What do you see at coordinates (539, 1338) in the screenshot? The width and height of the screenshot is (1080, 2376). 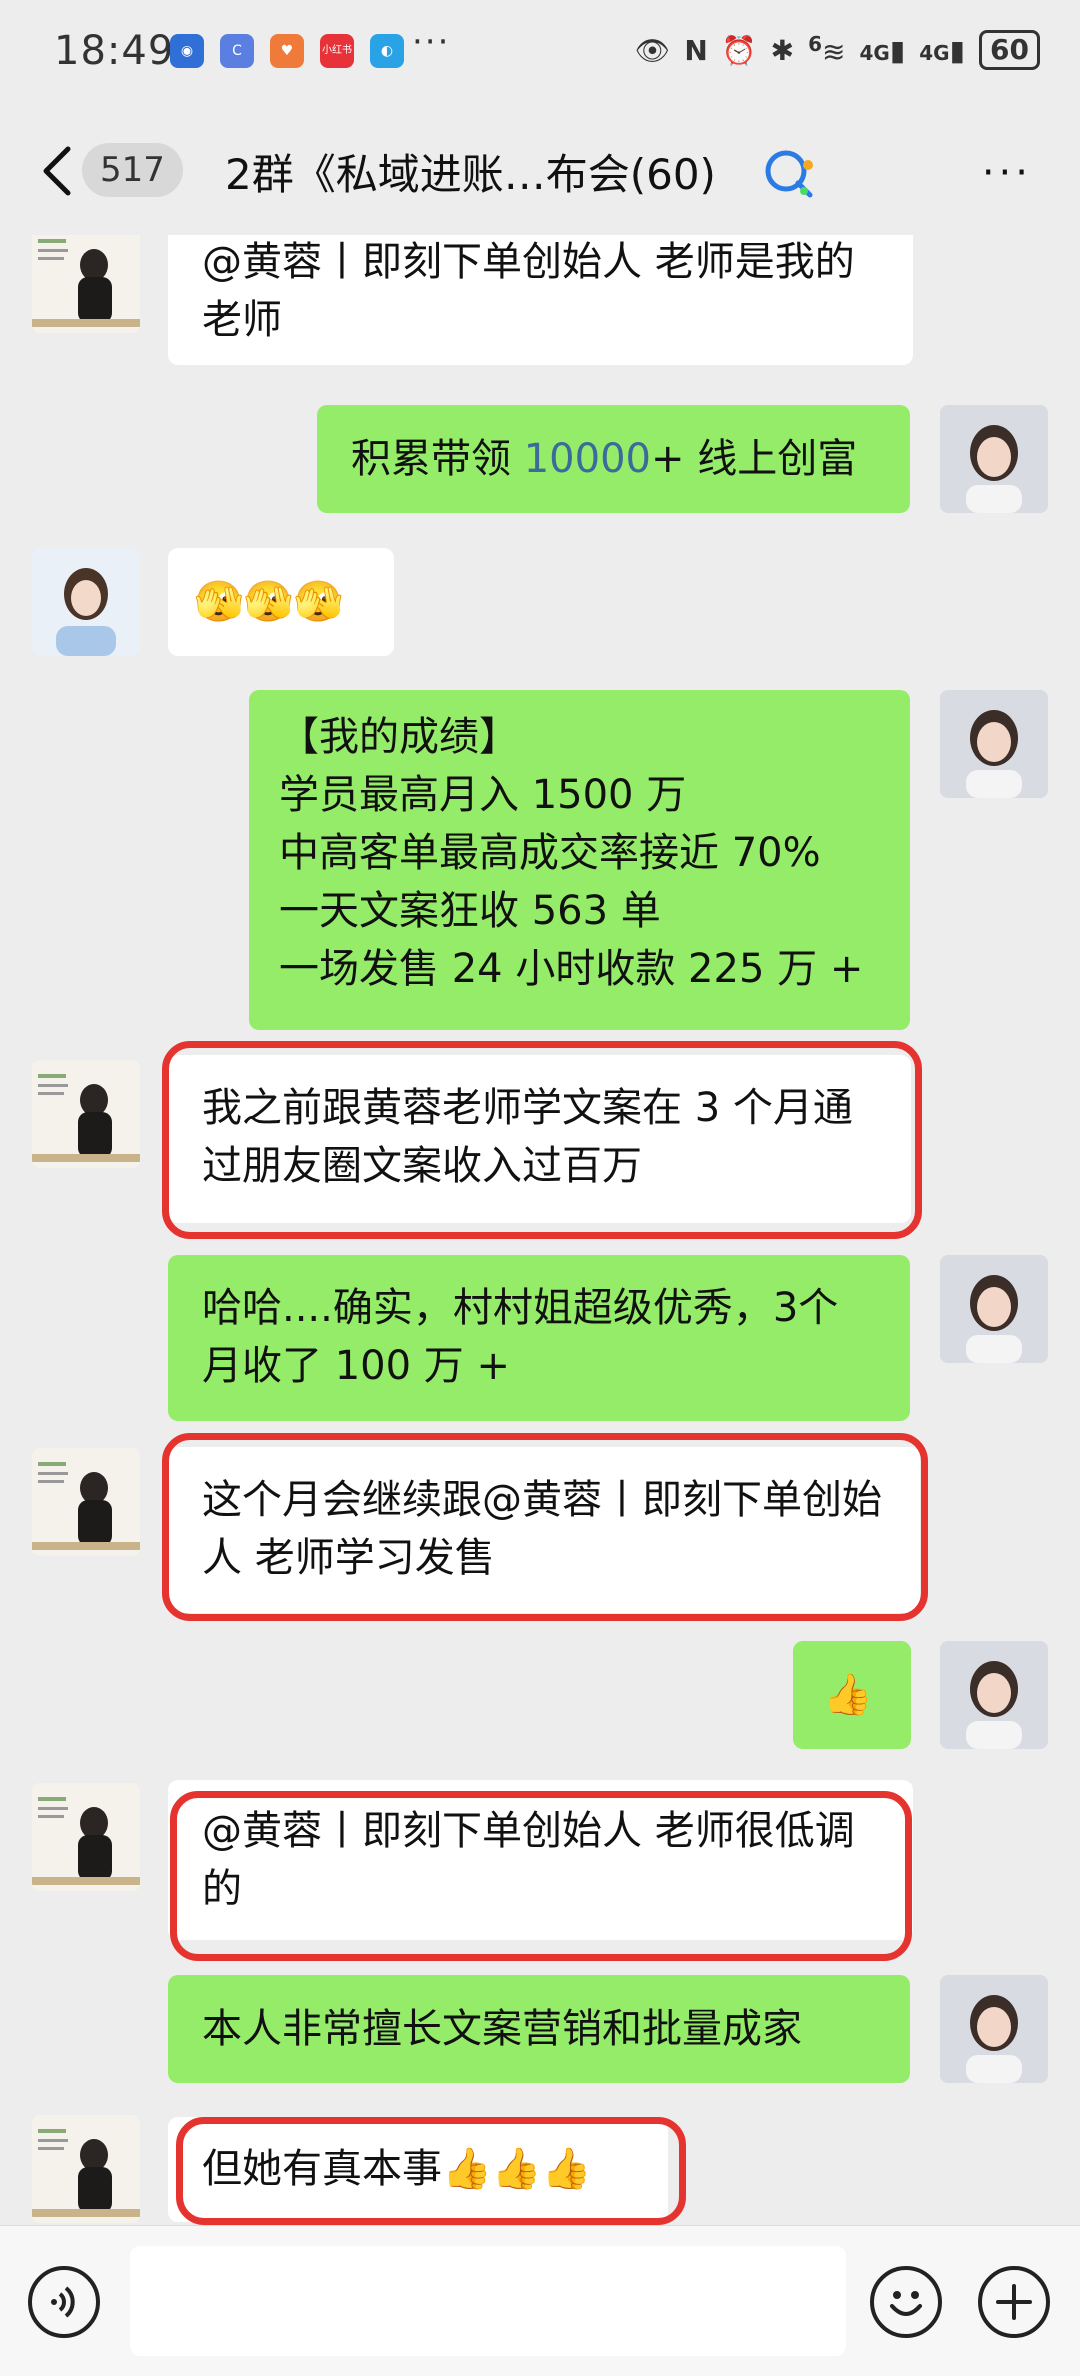 I see `message-bubble: 哈哈....确实，村村姐超级优秀，3个月收了 100 万 +` at bounding box center [539, 1338].